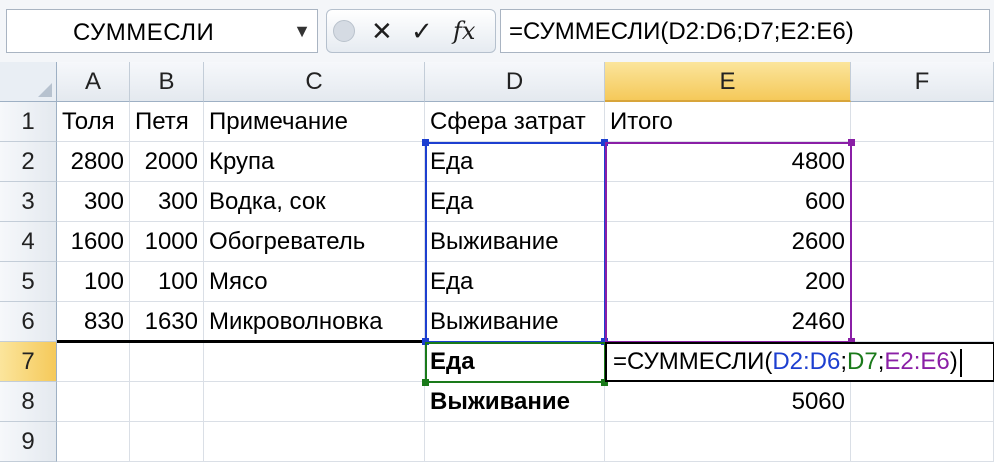  What do you see at coordinates (28, 442) in the screenshot?
I see `row-header-9: 9` at bounding box center [28, 442].